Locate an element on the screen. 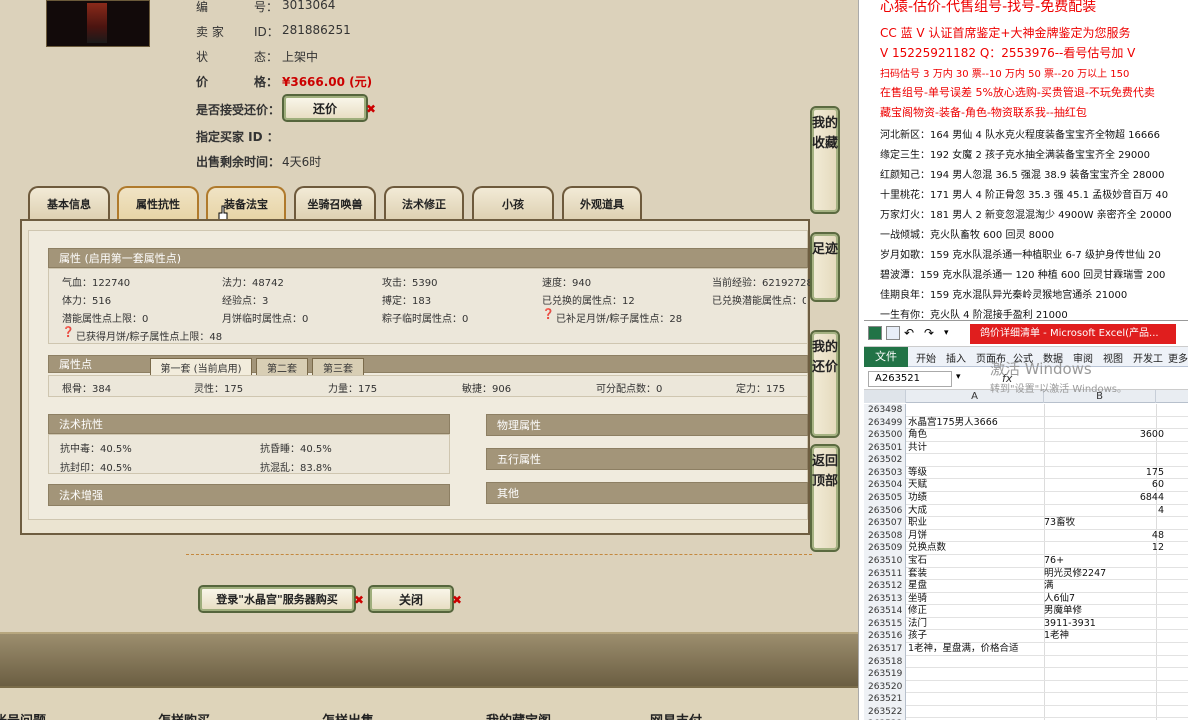 The image size is (1188, 720). cell-a: 套装 is located at coordinates (917, 574).